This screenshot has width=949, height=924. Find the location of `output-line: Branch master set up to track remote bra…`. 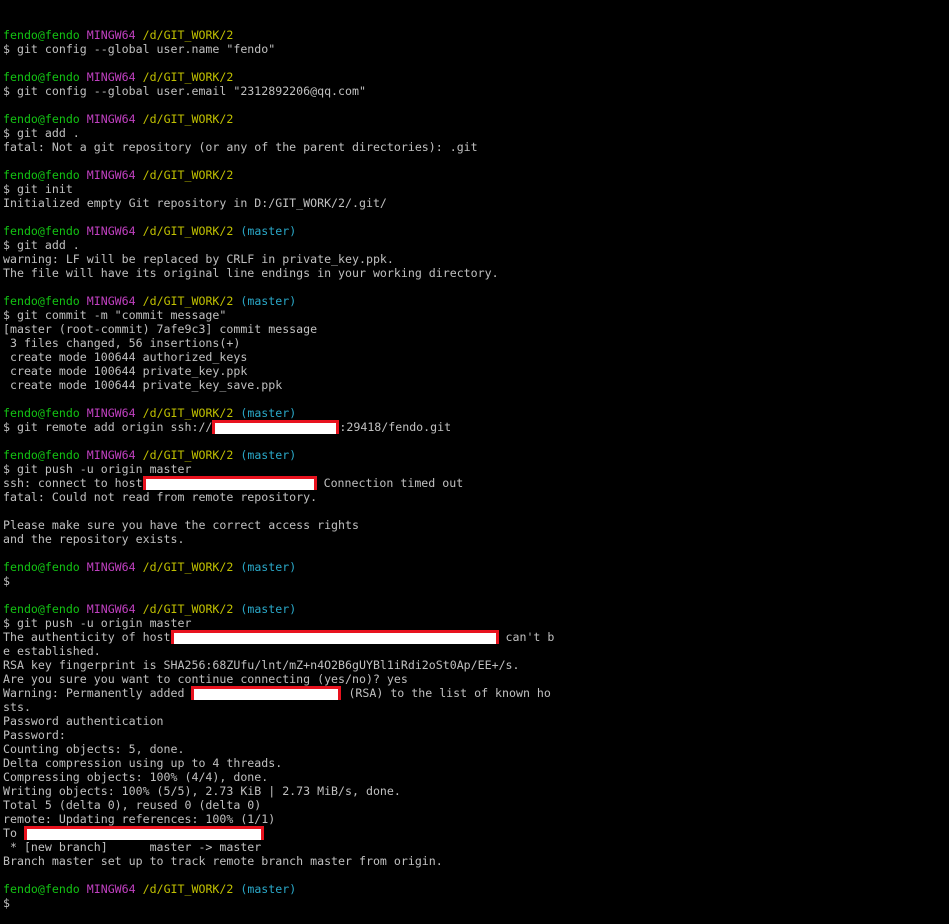

output-line: Branch master set up to track remote bra… is located at coordinates (223, 861).